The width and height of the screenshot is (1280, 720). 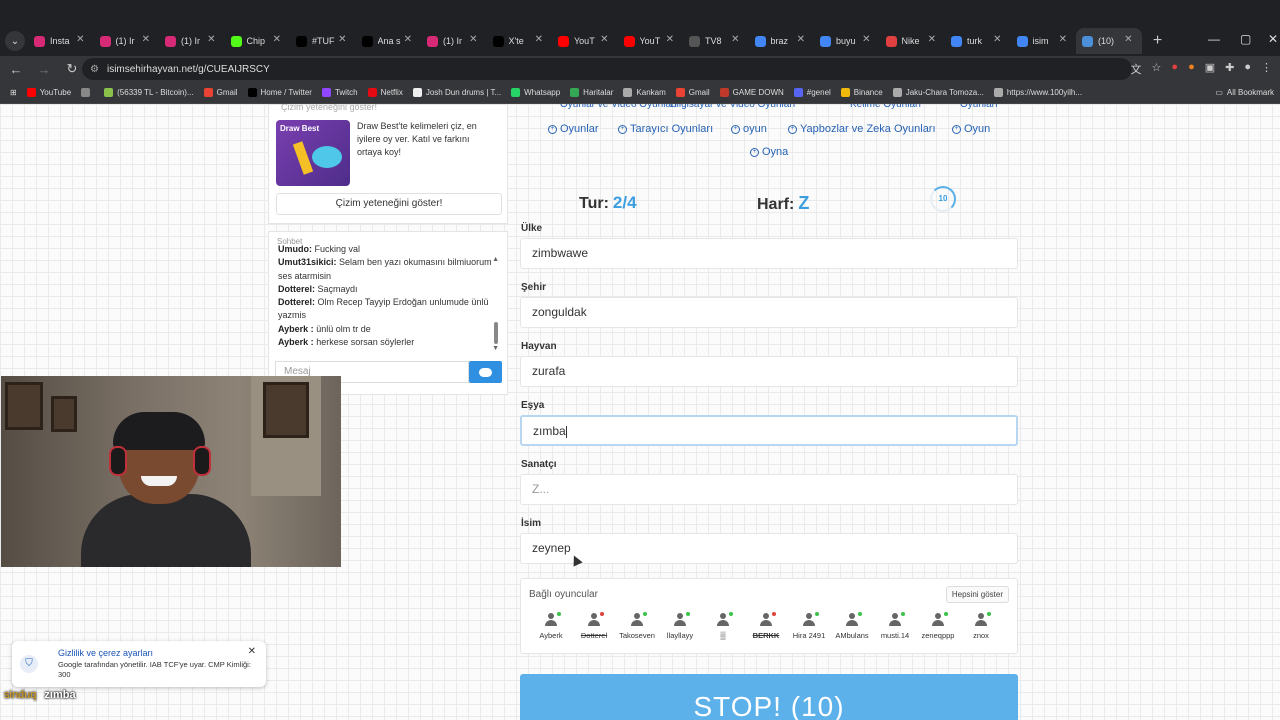 I want to click on browser-tab: Ana s ✕, so click(x=389, y=41).